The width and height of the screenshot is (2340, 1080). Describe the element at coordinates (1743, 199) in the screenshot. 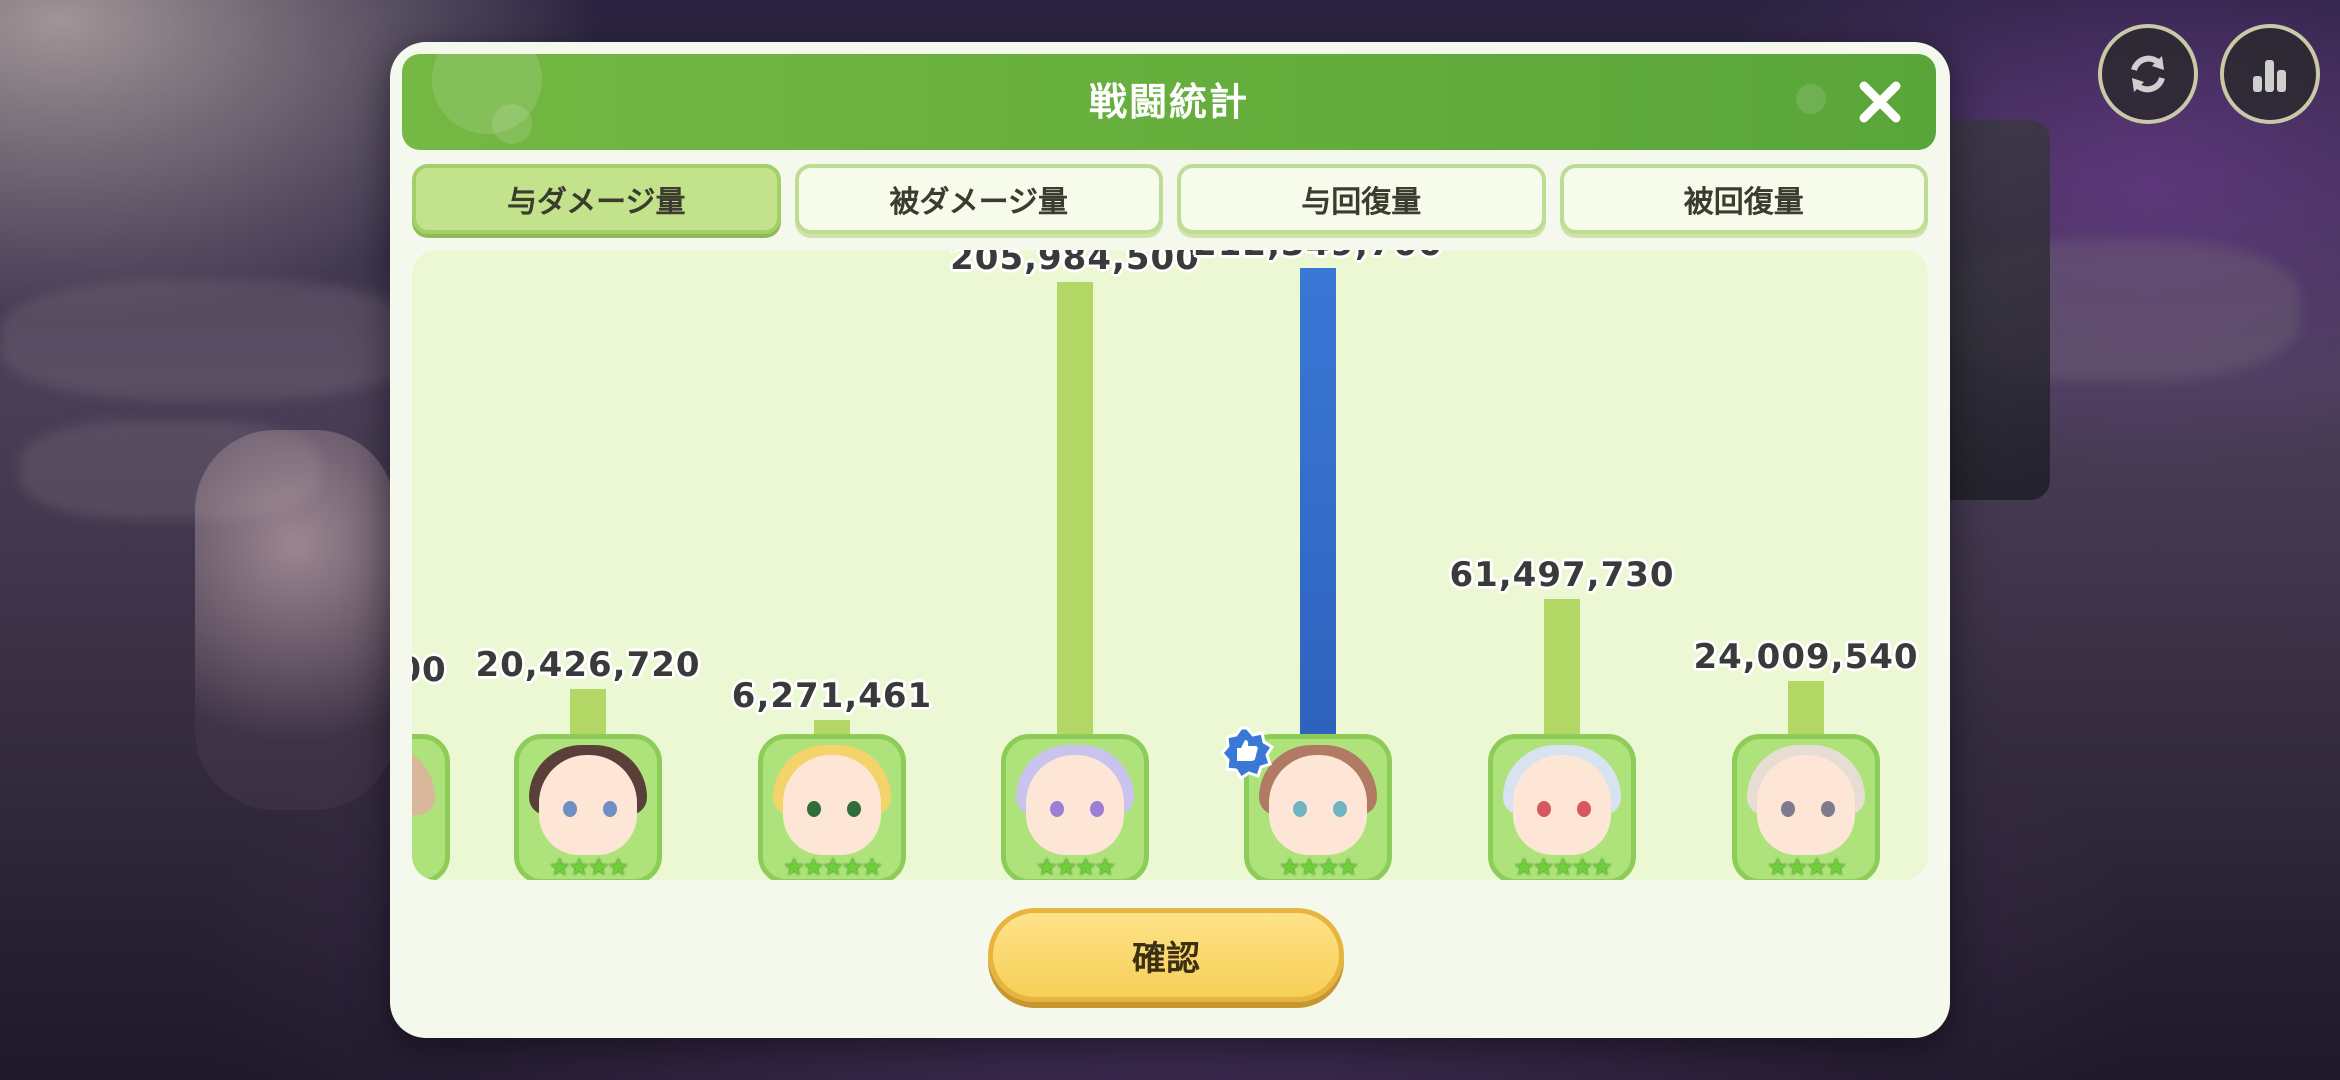

I see `tab-healing-received: 被回復量` at that location.